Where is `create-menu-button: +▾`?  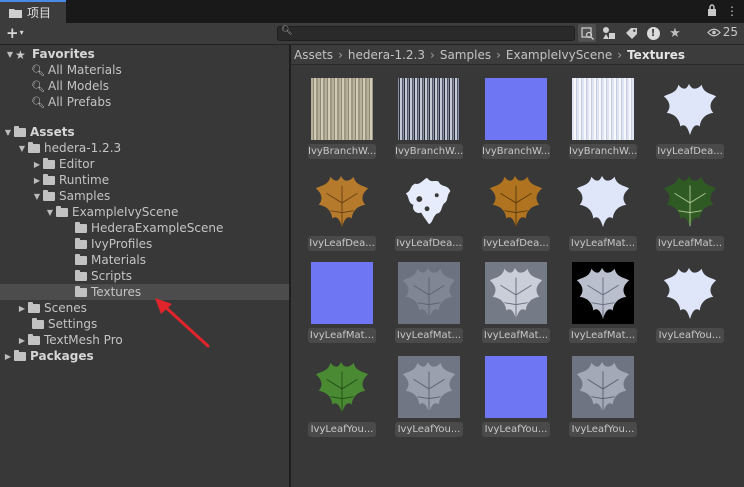
create-menu-button: +▾ is located at coordinates (15, 33).